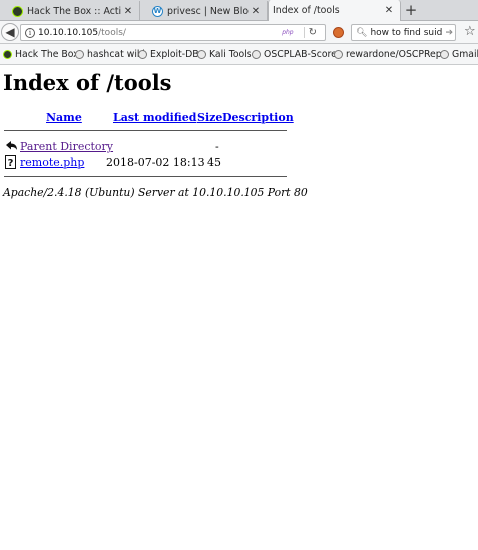 This screenshot has width=478, height=550. I want to click on bookmark-kali-tools: Kali Tools, so click(224, 54).